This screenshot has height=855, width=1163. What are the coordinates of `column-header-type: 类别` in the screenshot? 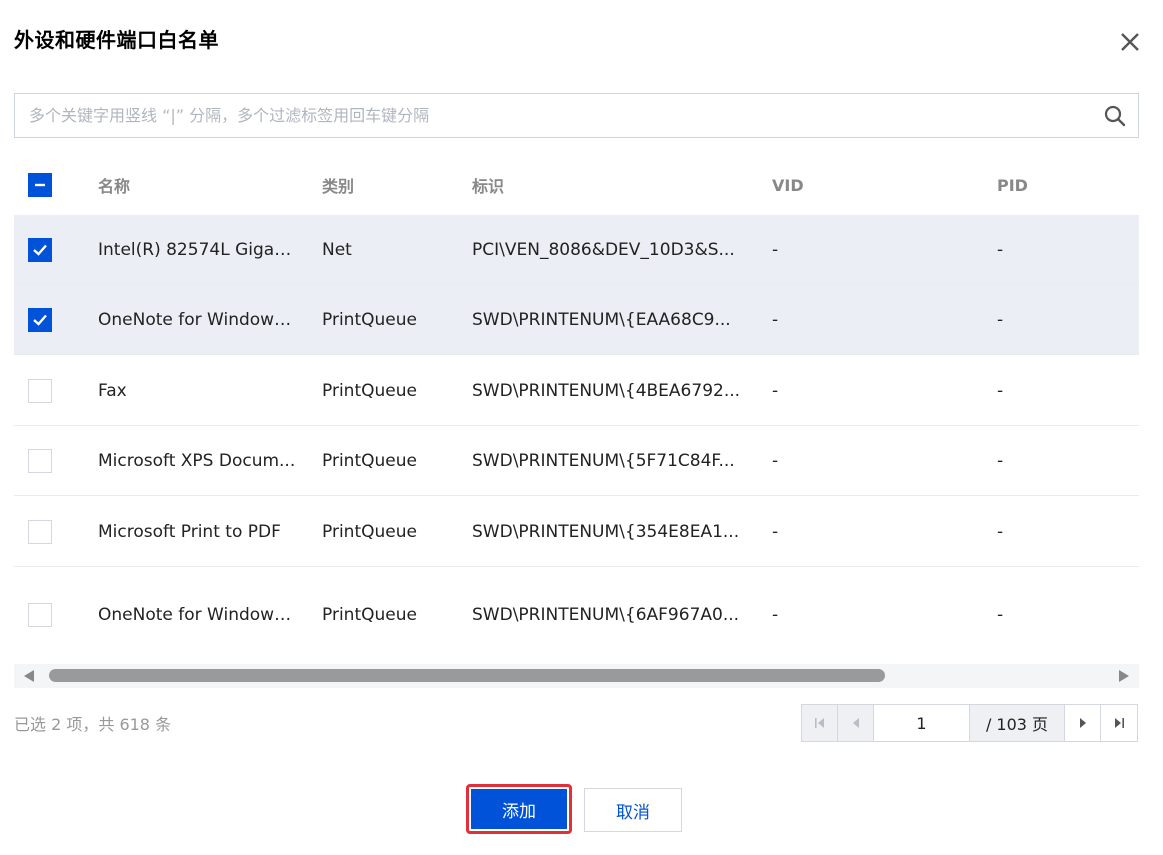 It's located at (392, 185).